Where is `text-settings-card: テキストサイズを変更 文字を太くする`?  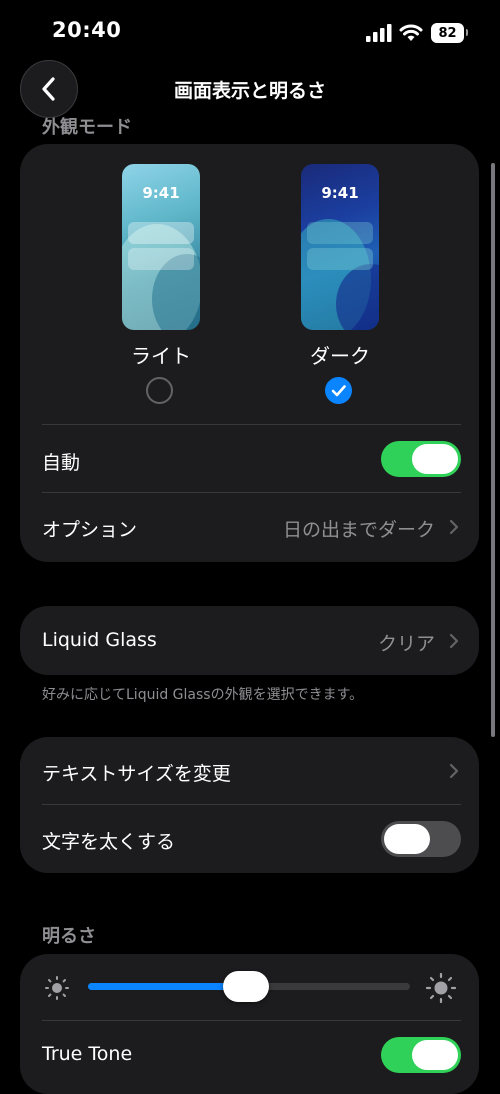
text-settings-card: テキストサイズを変更 文字を太くする is located at coordinates (249, 805).